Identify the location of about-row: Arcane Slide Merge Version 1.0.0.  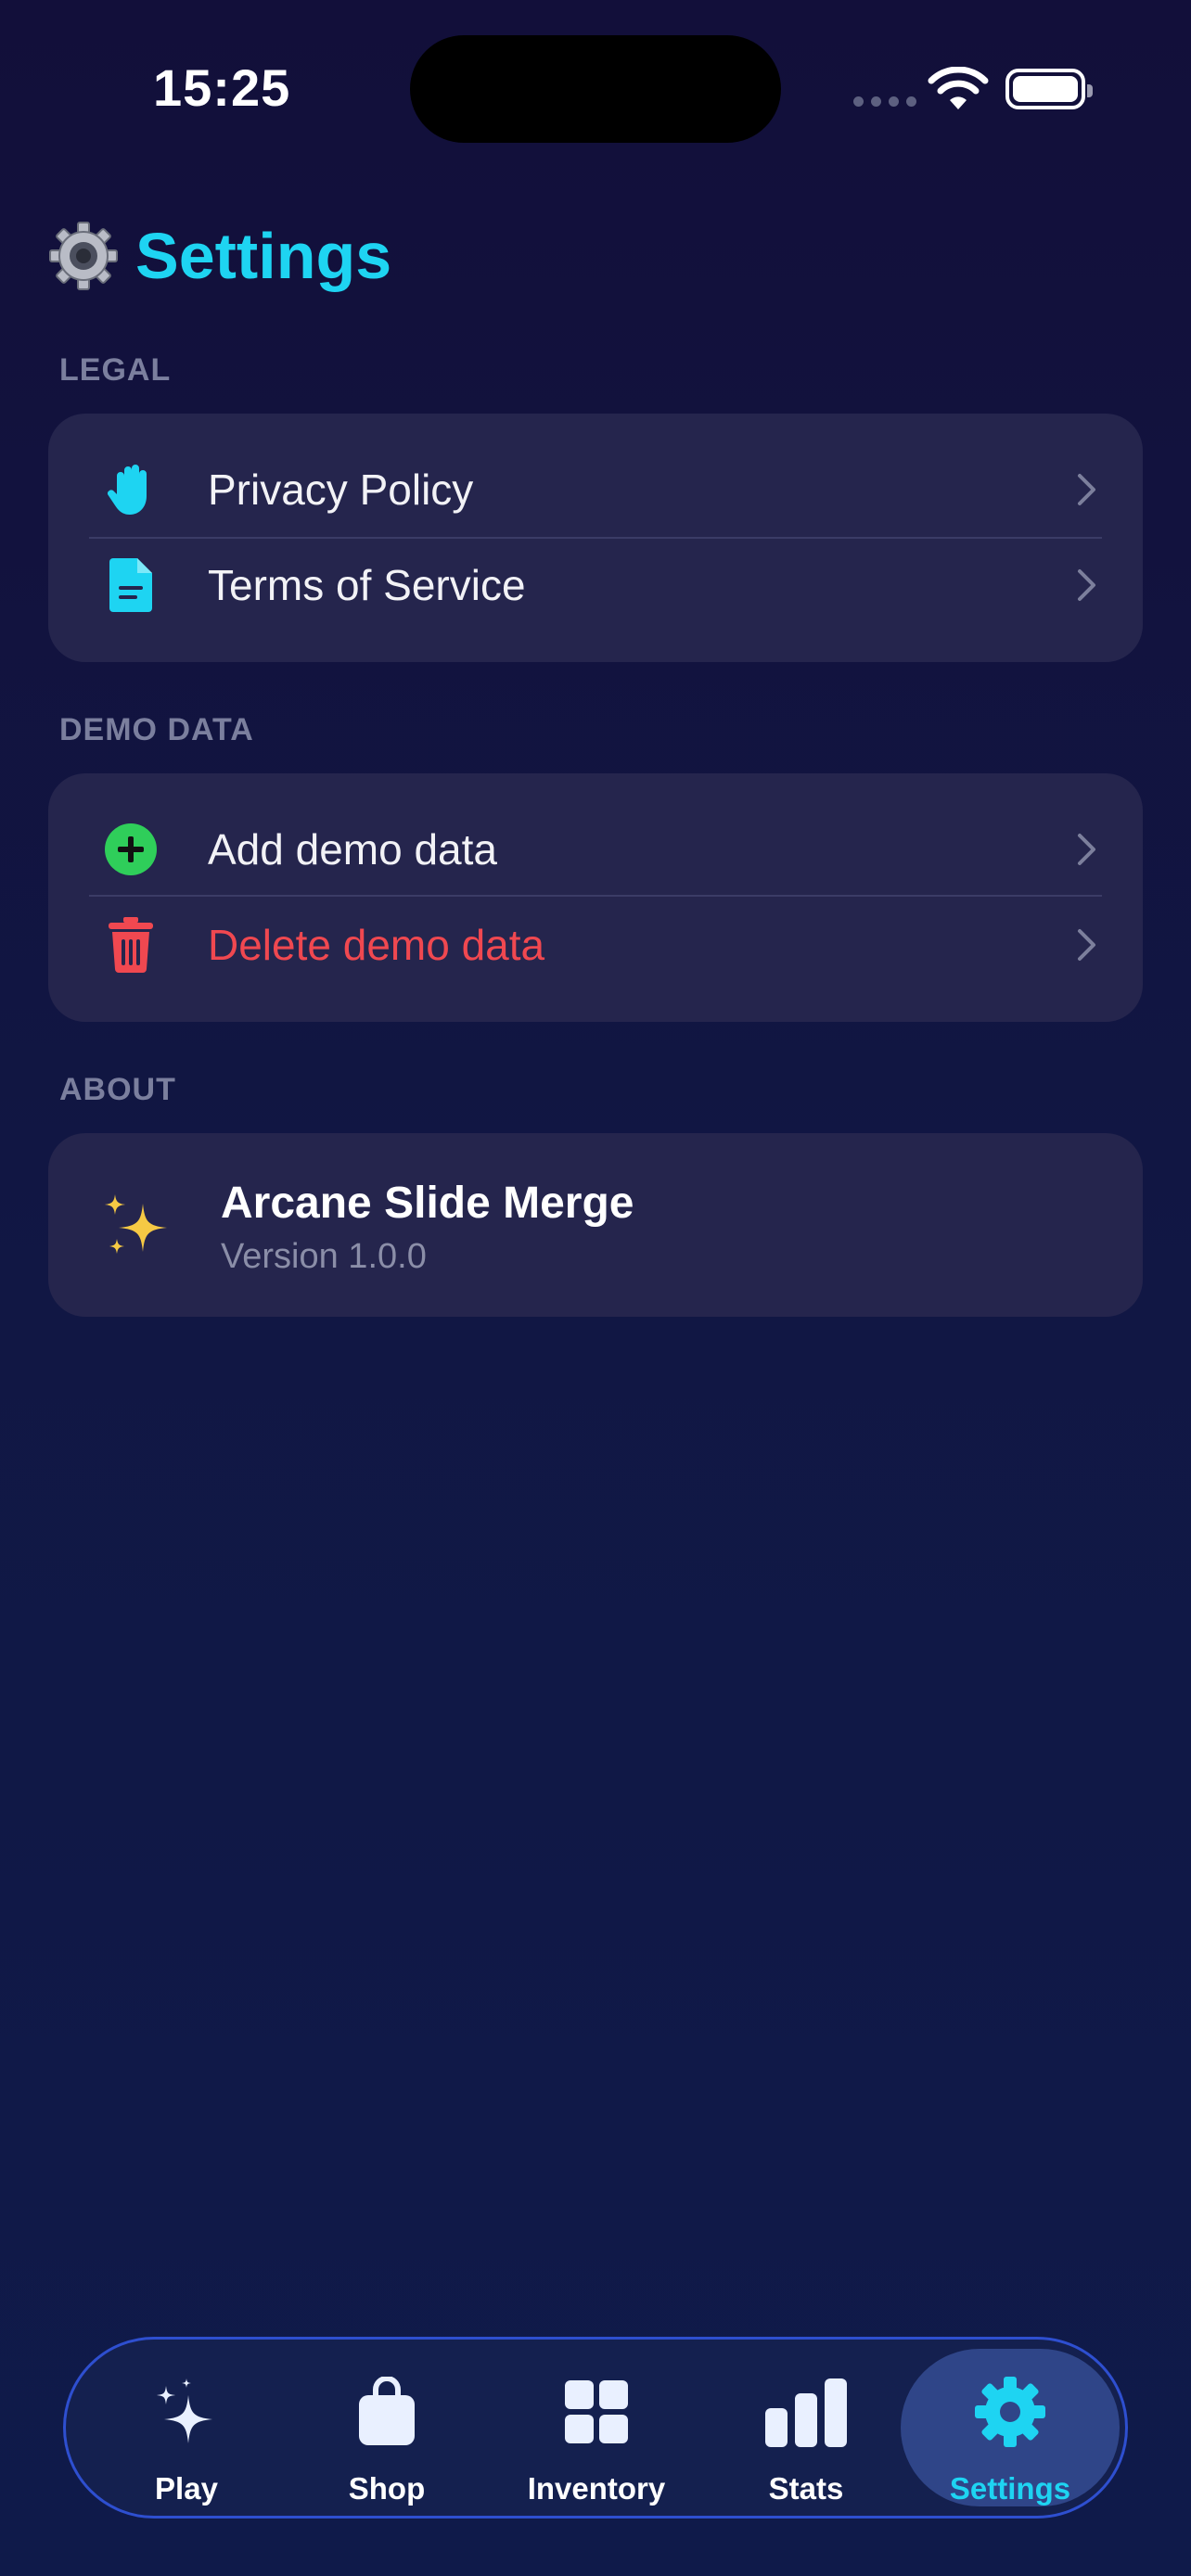
(595, 1224).